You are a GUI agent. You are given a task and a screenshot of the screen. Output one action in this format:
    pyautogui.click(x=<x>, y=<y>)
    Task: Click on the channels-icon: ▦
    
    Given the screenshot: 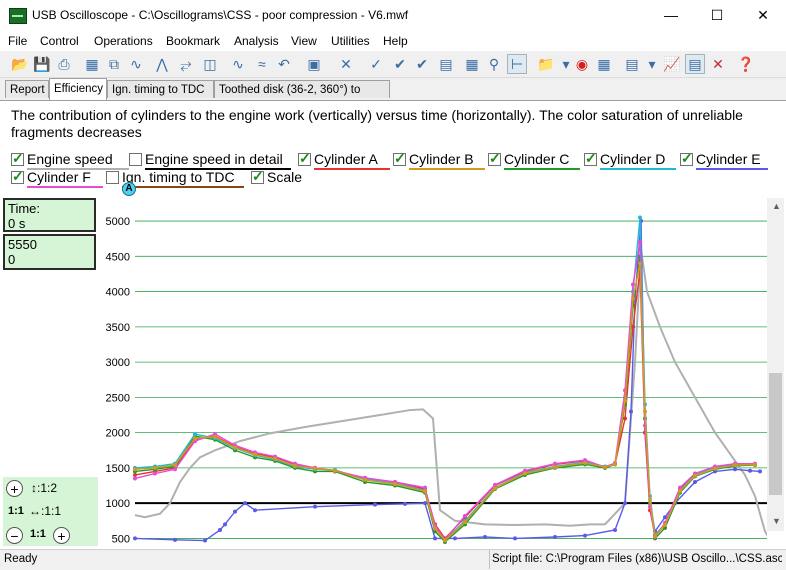 What is the action you would take?
    pyautogui.click(x=604, y=64)
    